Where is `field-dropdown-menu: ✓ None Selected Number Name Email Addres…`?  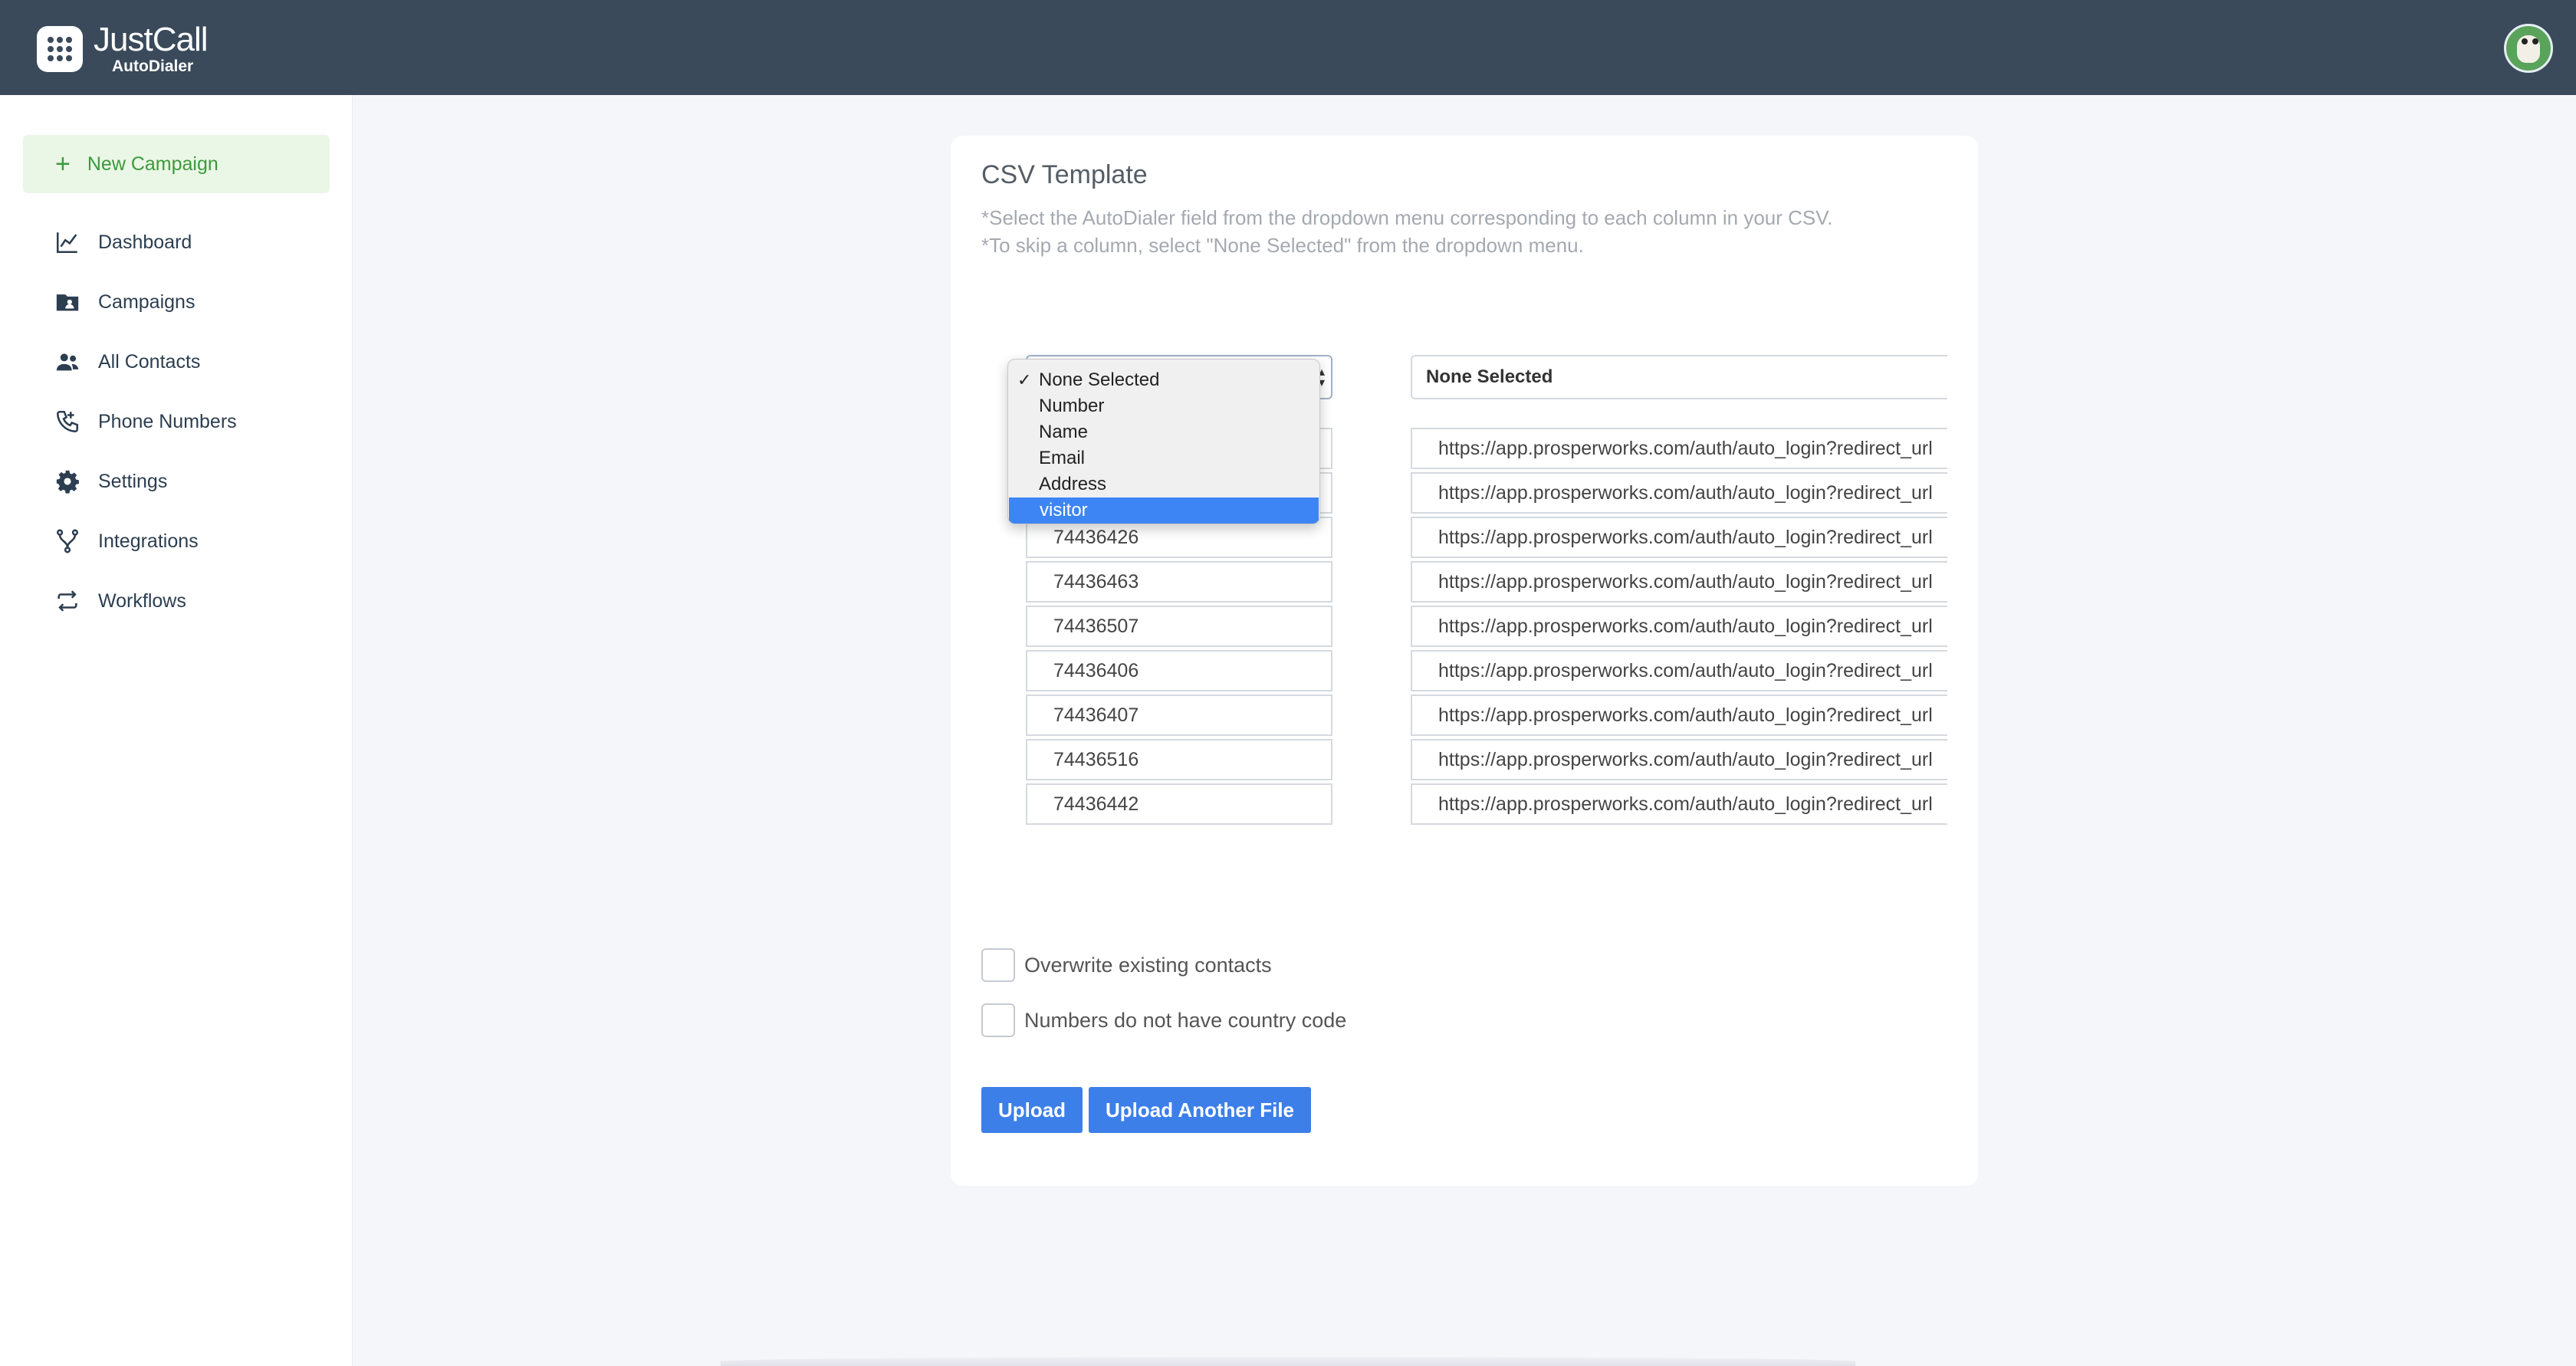
field-dropdown-menu: ✓ None Selected Number Name Email Addres… is located at coordinates (1164, 441).